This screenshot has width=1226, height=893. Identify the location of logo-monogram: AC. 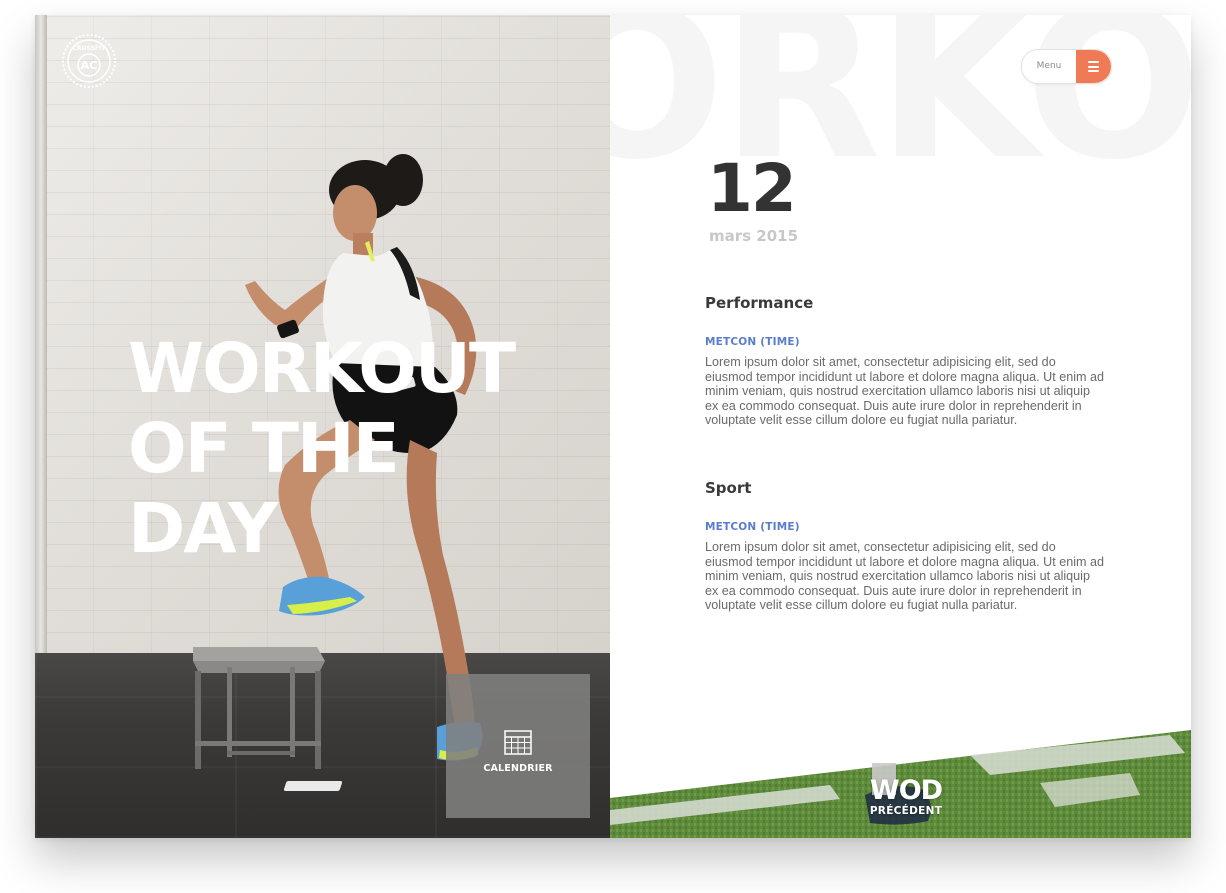
(89, 65).